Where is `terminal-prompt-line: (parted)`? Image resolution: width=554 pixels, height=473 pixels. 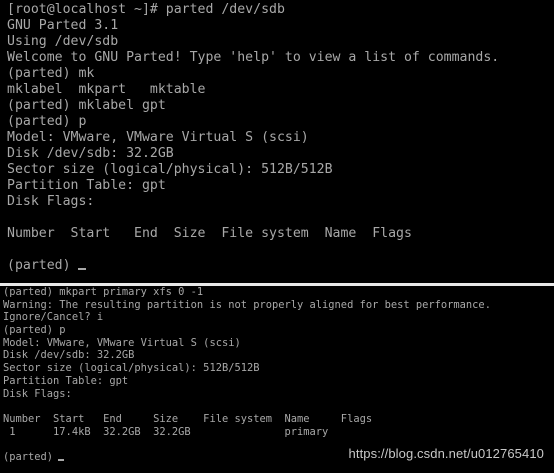
terminal-prompt-line: (parted) is located at coordinates (280, 266).